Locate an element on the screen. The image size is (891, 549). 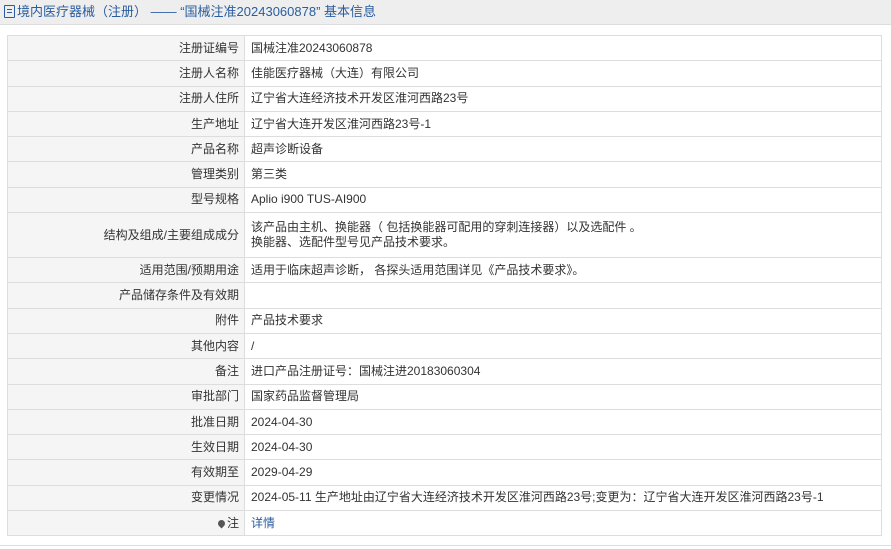
note-label-text: 注 is located at coordinates (232, 522).